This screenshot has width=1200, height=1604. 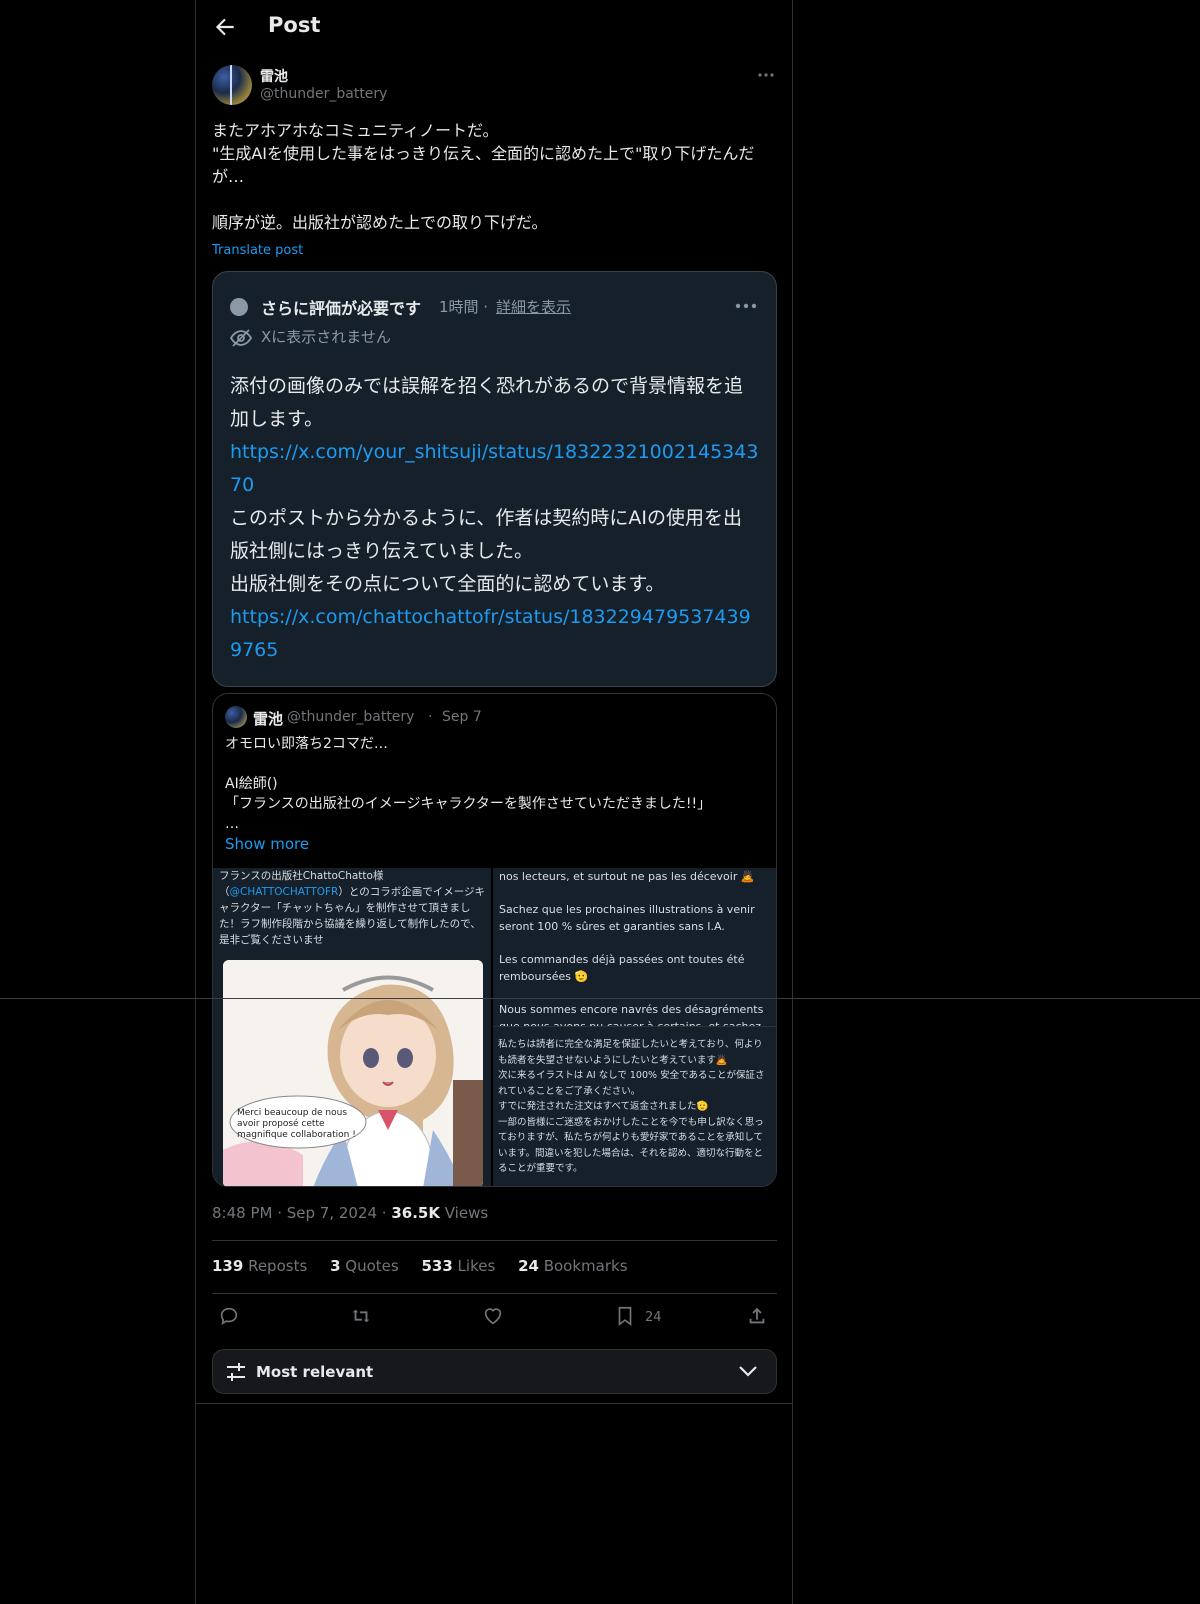 What do you see at coordinates (494, 1371) in the screenshot?
I see `reply-sort-dropdown: Most relevant` at bounding box center [494, 1371].